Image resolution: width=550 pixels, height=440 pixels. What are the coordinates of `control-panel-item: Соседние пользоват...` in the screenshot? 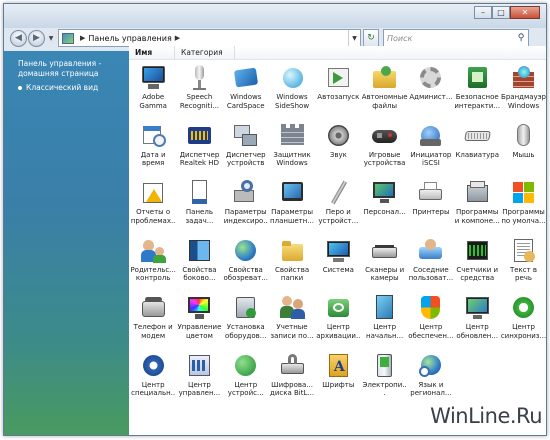 It's located at (431, 262).